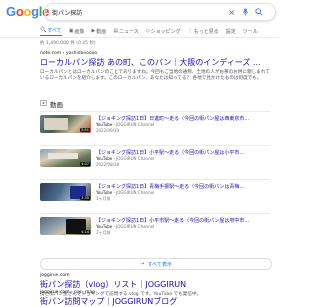  I want to click on more-icon: ⋮, so click(190, 31).